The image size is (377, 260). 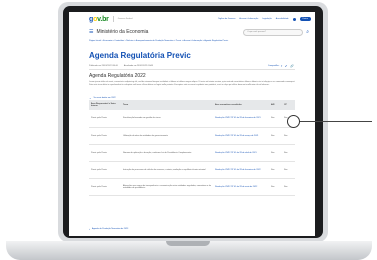 I want to click on menu-icon: ☰, so click(x=91, y=32).